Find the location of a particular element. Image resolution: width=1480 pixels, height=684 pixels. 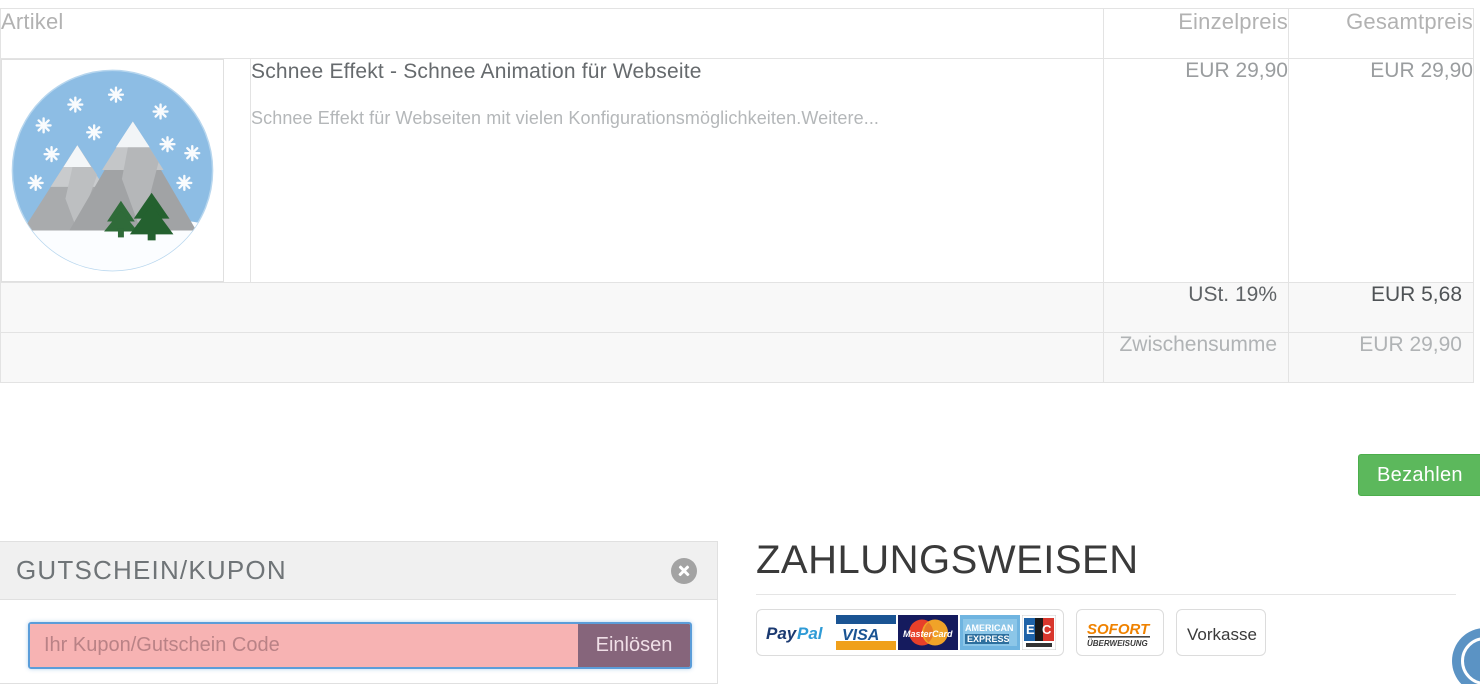

product-unit-price: EUR 29,90 is located at coordinates (1196, 170).